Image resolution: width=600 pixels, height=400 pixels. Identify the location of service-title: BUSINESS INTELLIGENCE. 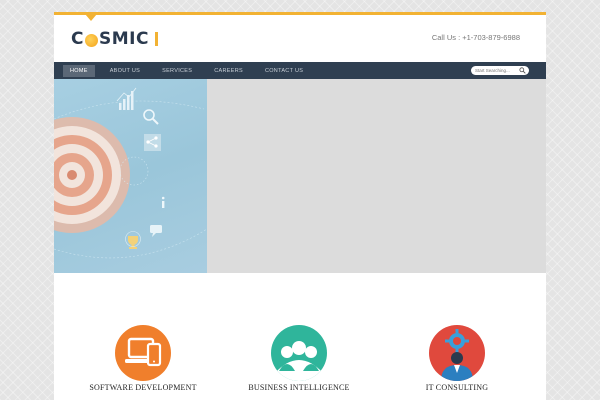
(299, 387).